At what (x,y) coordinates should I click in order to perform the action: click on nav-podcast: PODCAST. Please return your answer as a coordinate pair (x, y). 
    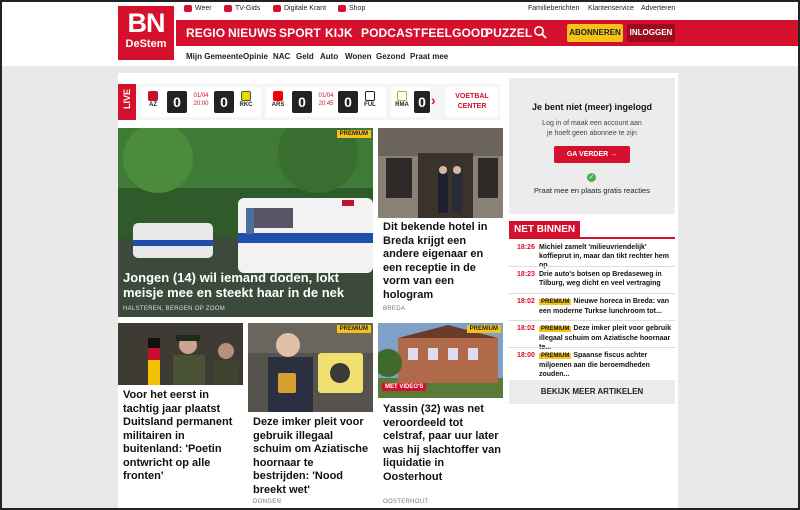
    Looking at the image, I should click on (390, 33).